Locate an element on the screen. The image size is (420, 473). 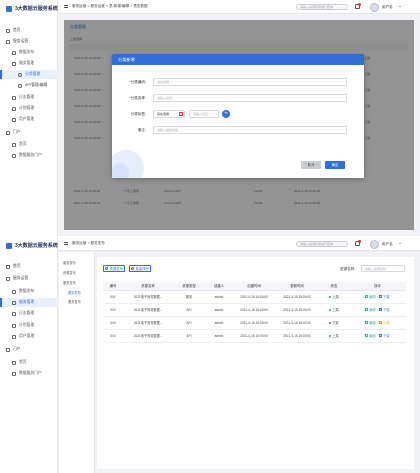
sub-menu-item-5: 服务发布 is located at coordinates (74, 301).